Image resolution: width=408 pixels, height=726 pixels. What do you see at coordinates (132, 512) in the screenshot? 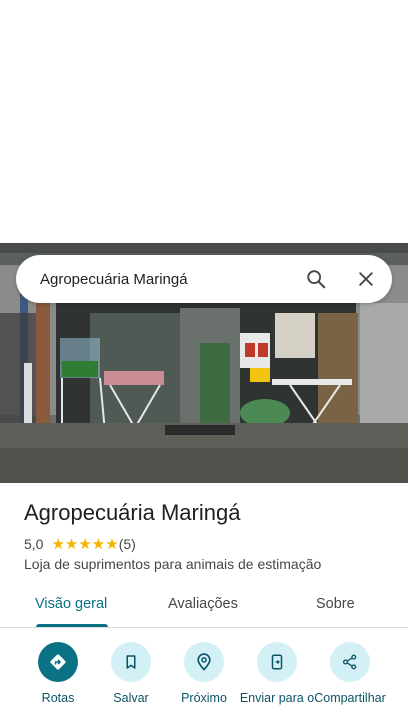
I see `place-name: Agropecuária Maringá` at bounding box center [132, 512].